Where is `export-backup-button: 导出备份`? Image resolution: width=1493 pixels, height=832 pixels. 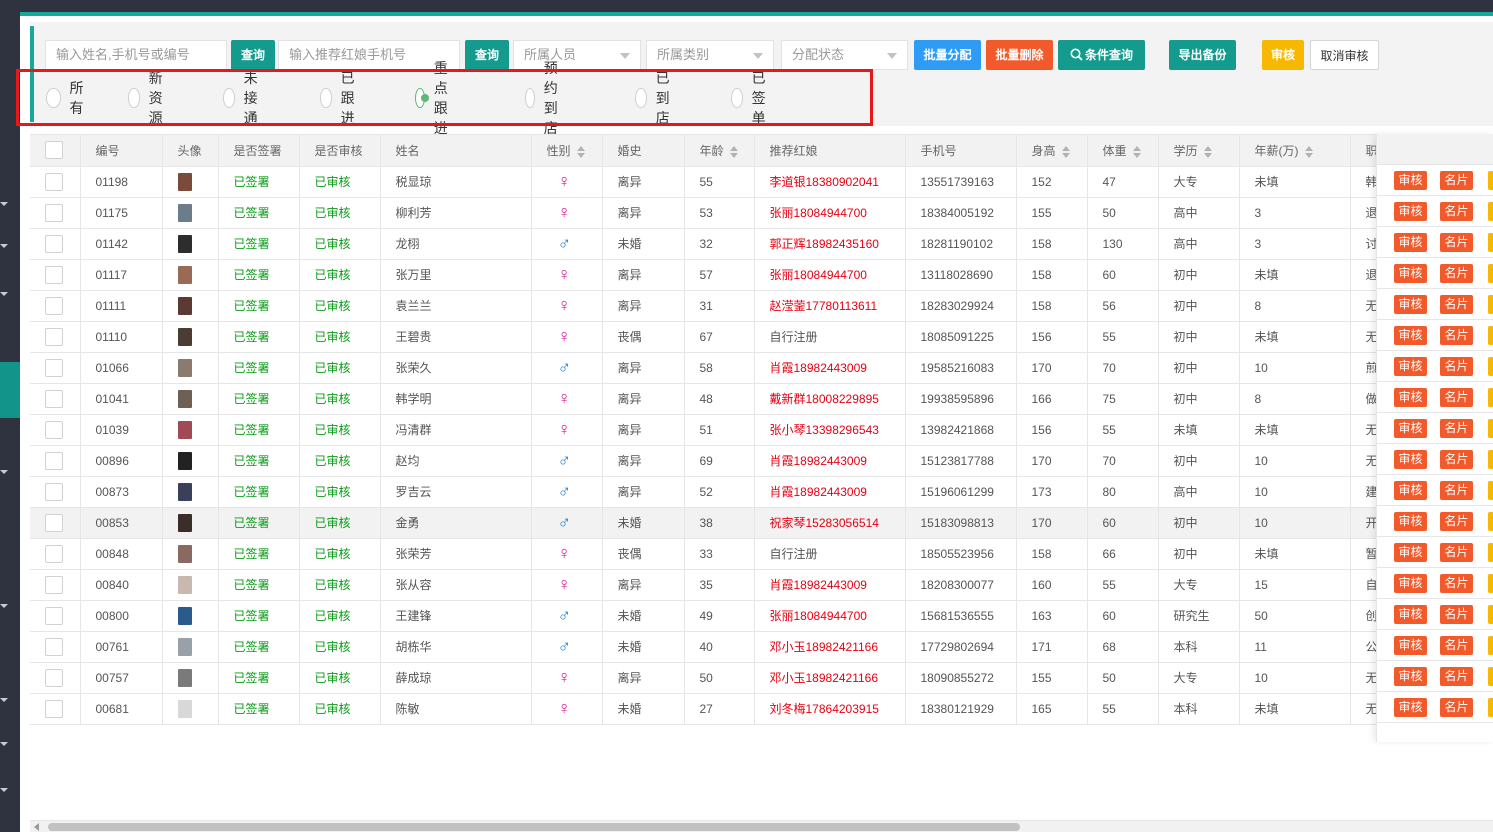
export-backup-button: 导出备份 is located at coordinates (1202, 55).